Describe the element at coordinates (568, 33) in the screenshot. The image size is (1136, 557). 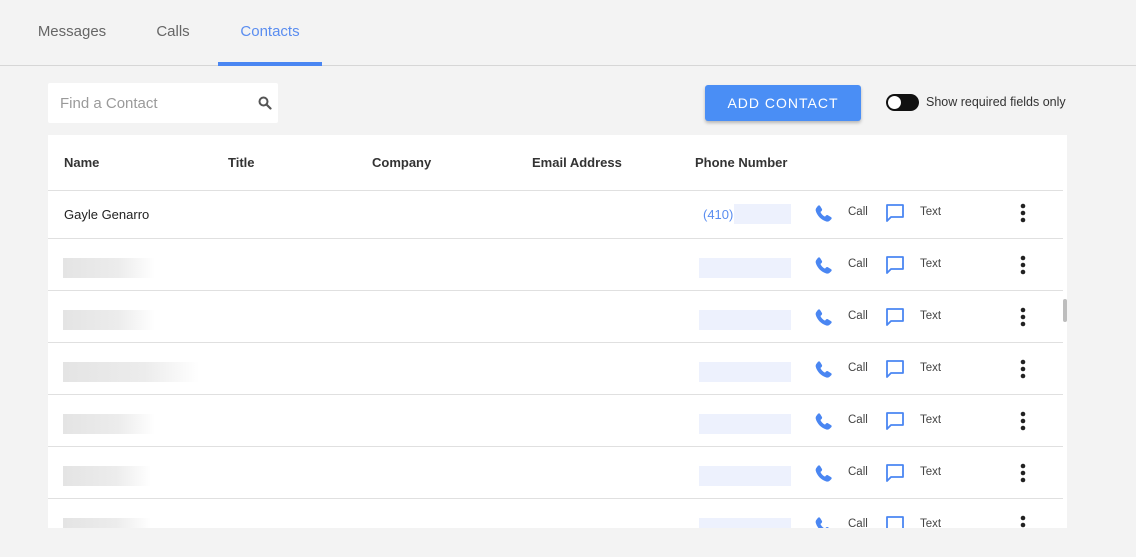
I see `tab-bar: Messages Calls Contacts` at that location.